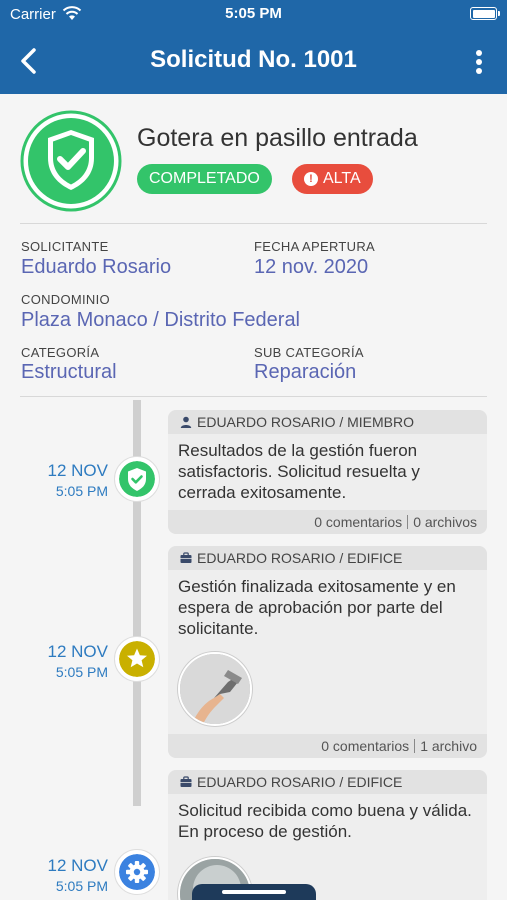  What do you see at coordinates (479, 62) in the screenshot?
I see `more-vertical-icon` at bounding box center [479, 62].